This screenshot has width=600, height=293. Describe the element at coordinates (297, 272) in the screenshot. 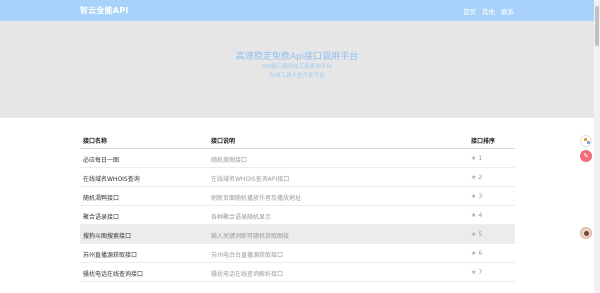

I see `table-row: 骚扰电话在线查询接口 骚扰电话在线查询解析接口 ★ 7` at that location.